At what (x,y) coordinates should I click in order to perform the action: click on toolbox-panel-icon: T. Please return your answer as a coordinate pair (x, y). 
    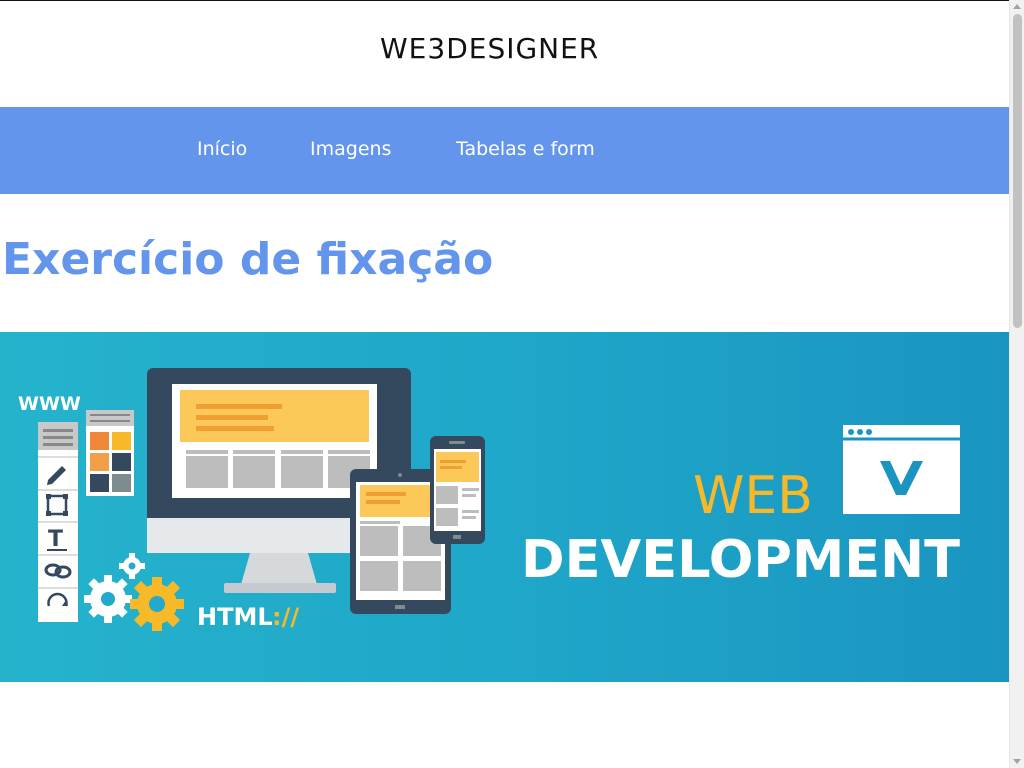
    Looking at the image, I should click on (58, 522).